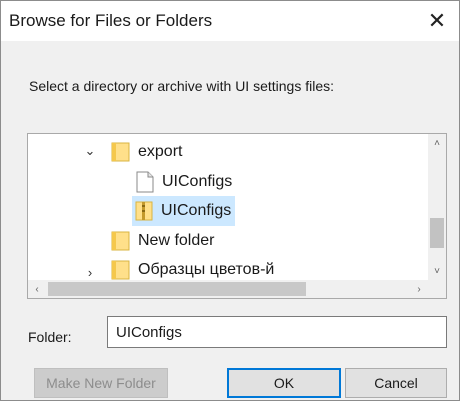  I want to click on tree-item-uiconfigs-file: UIConfigs, so click(184, 182).